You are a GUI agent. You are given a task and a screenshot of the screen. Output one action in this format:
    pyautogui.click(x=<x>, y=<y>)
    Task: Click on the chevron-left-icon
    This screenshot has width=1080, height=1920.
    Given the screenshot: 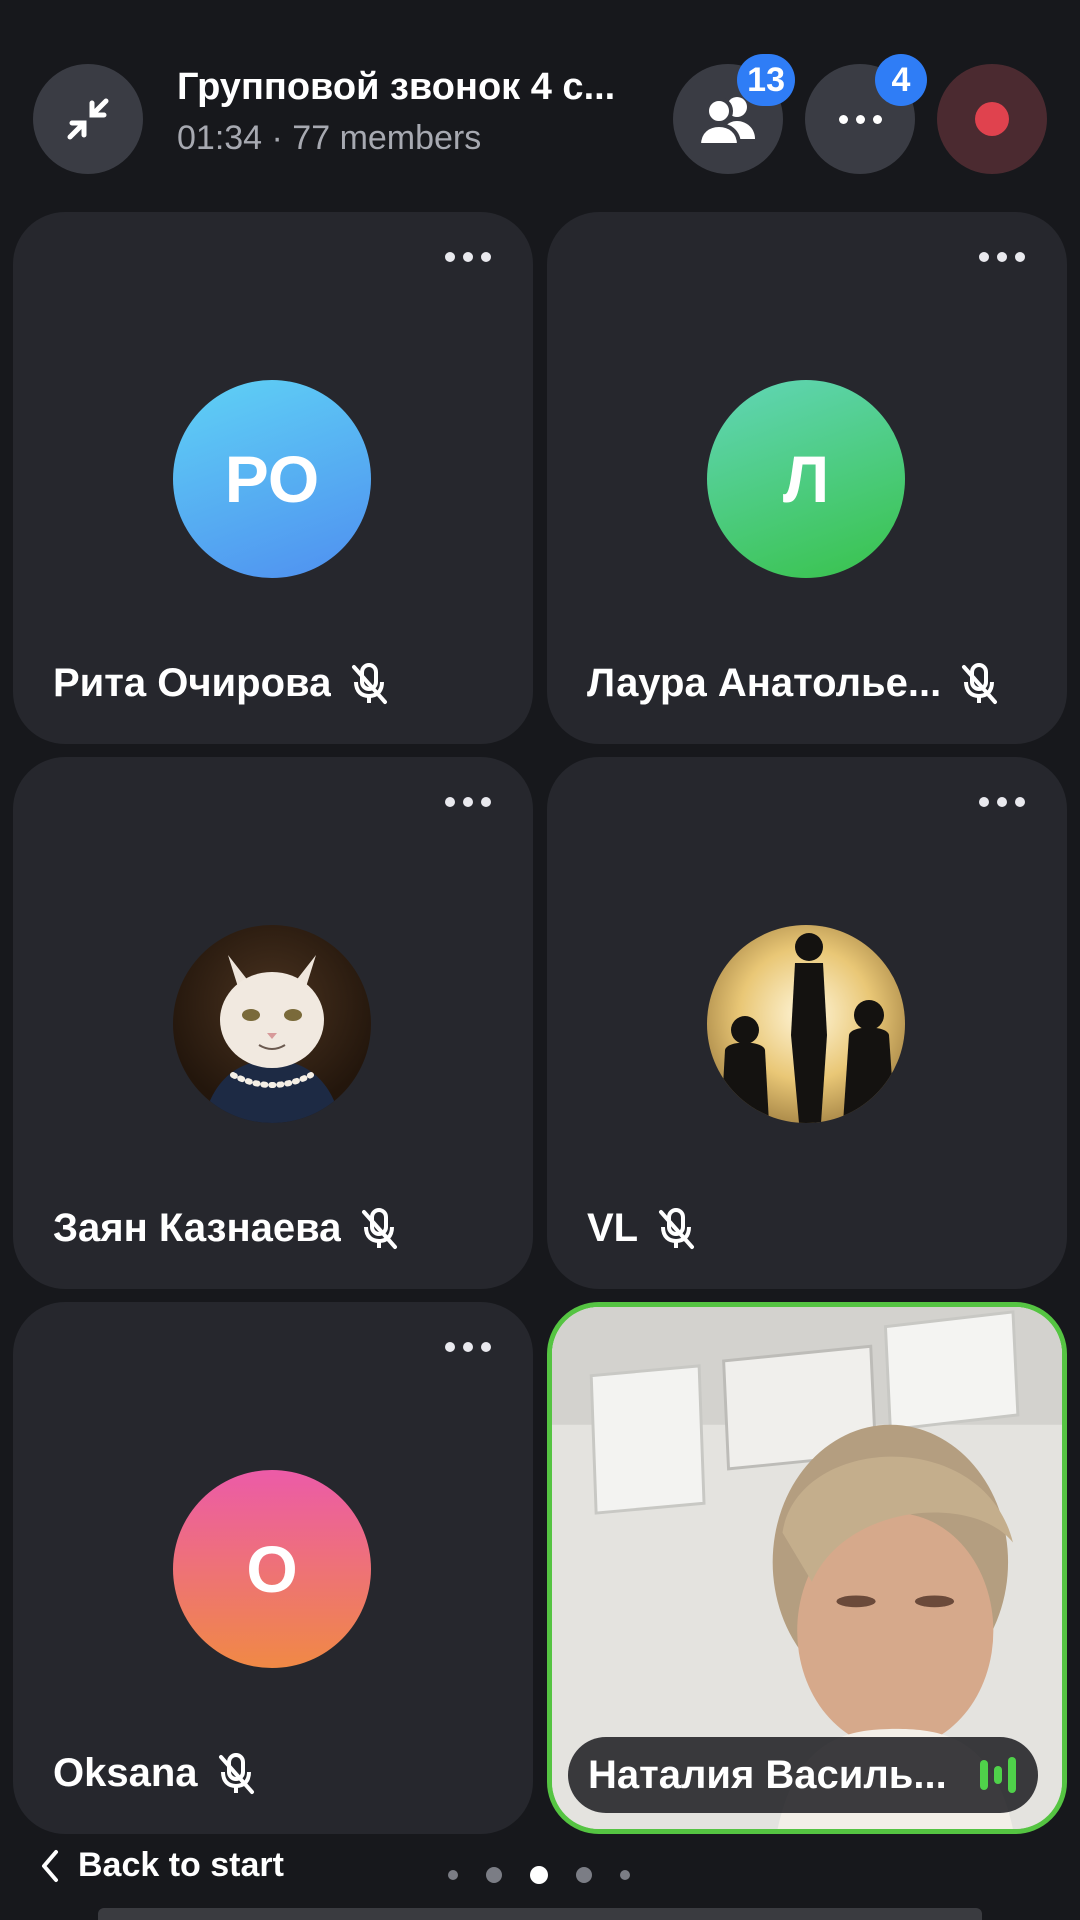 What is the action you would take?
    pyautogui.click(x=50, y=1865)
    